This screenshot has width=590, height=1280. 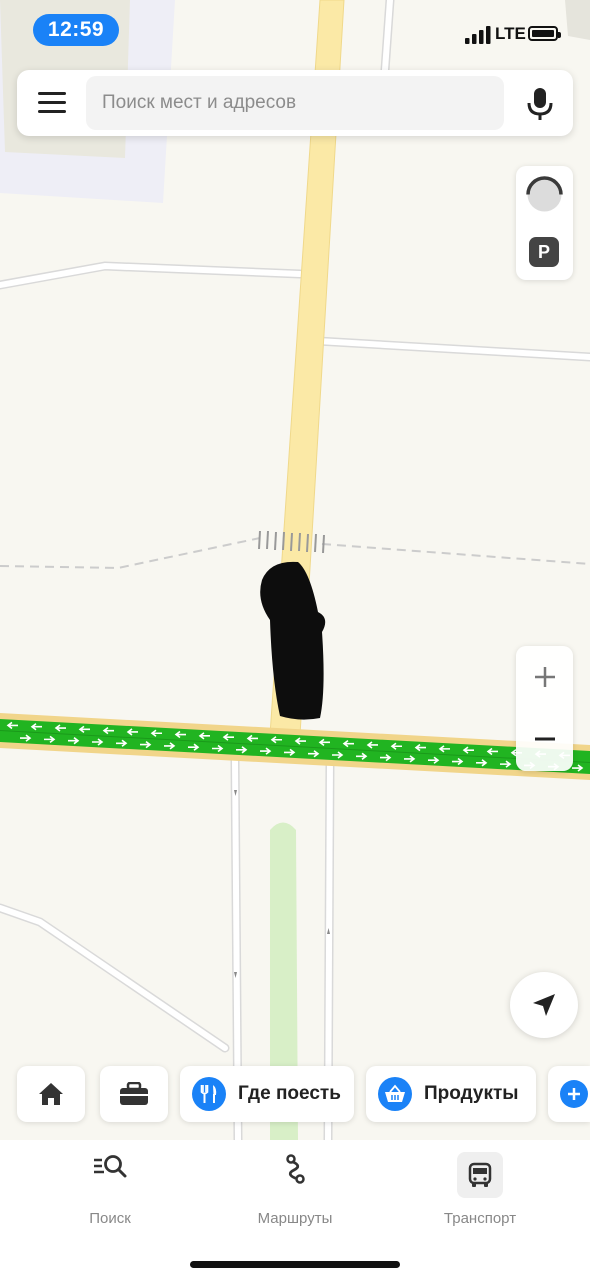 I want to click on navigation-arrow-icon, so click(x=544, y=1005).